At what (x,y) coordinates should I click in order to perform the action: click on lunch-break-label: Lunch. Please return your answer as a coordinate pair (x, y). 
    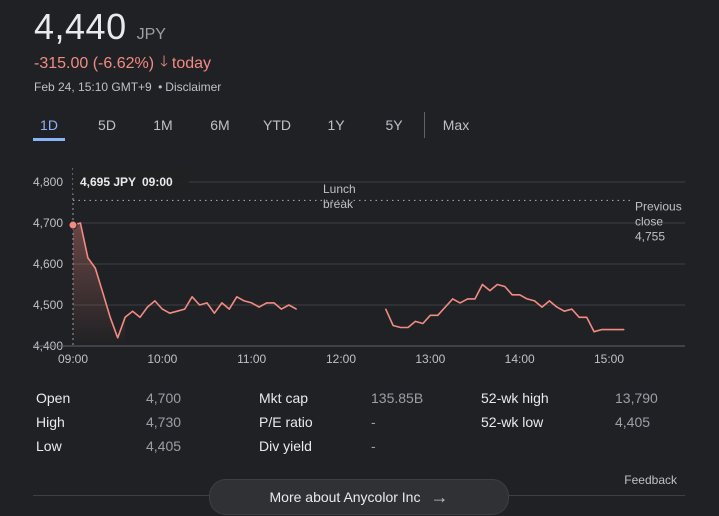
    Looking at the image, I should click on (339, 189).